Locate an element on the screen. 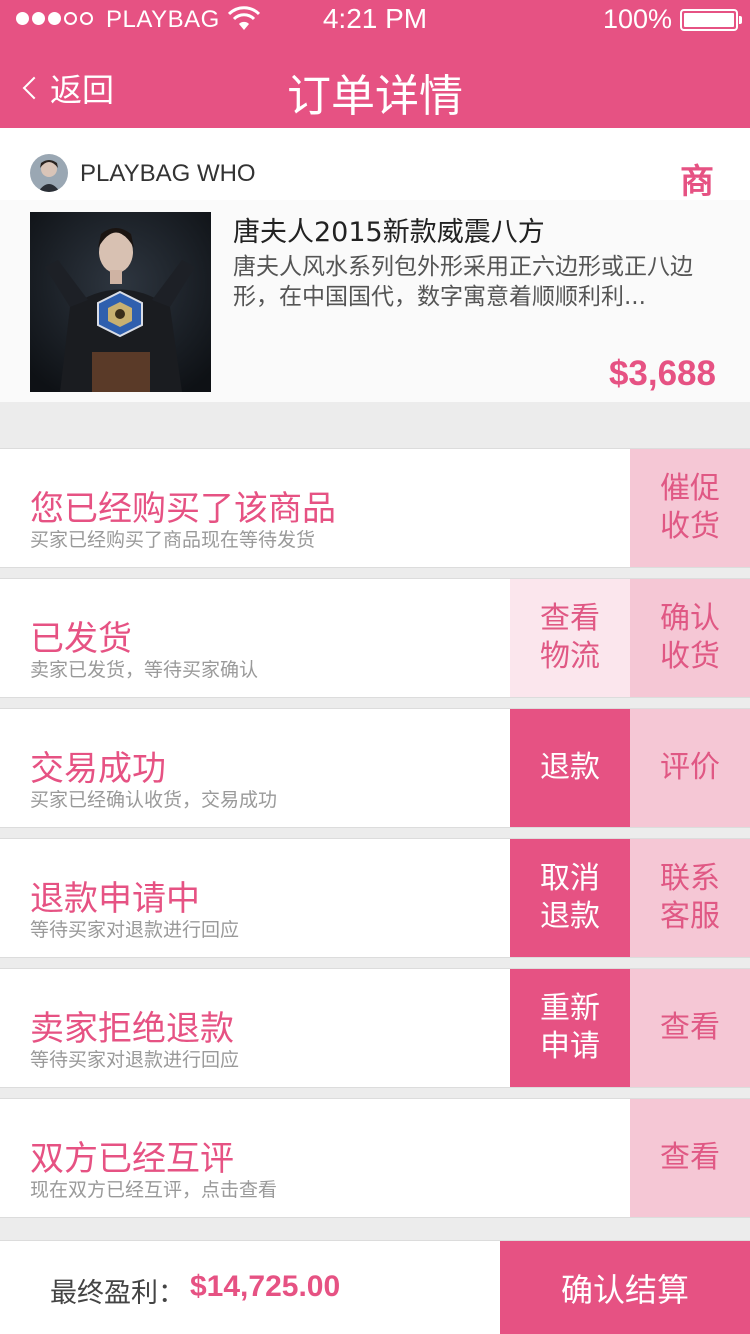 The image size is (750, 1334). footer-bar: 最终盈利： $14,725.00 确认结算 is located at coordinates (375, 1287).